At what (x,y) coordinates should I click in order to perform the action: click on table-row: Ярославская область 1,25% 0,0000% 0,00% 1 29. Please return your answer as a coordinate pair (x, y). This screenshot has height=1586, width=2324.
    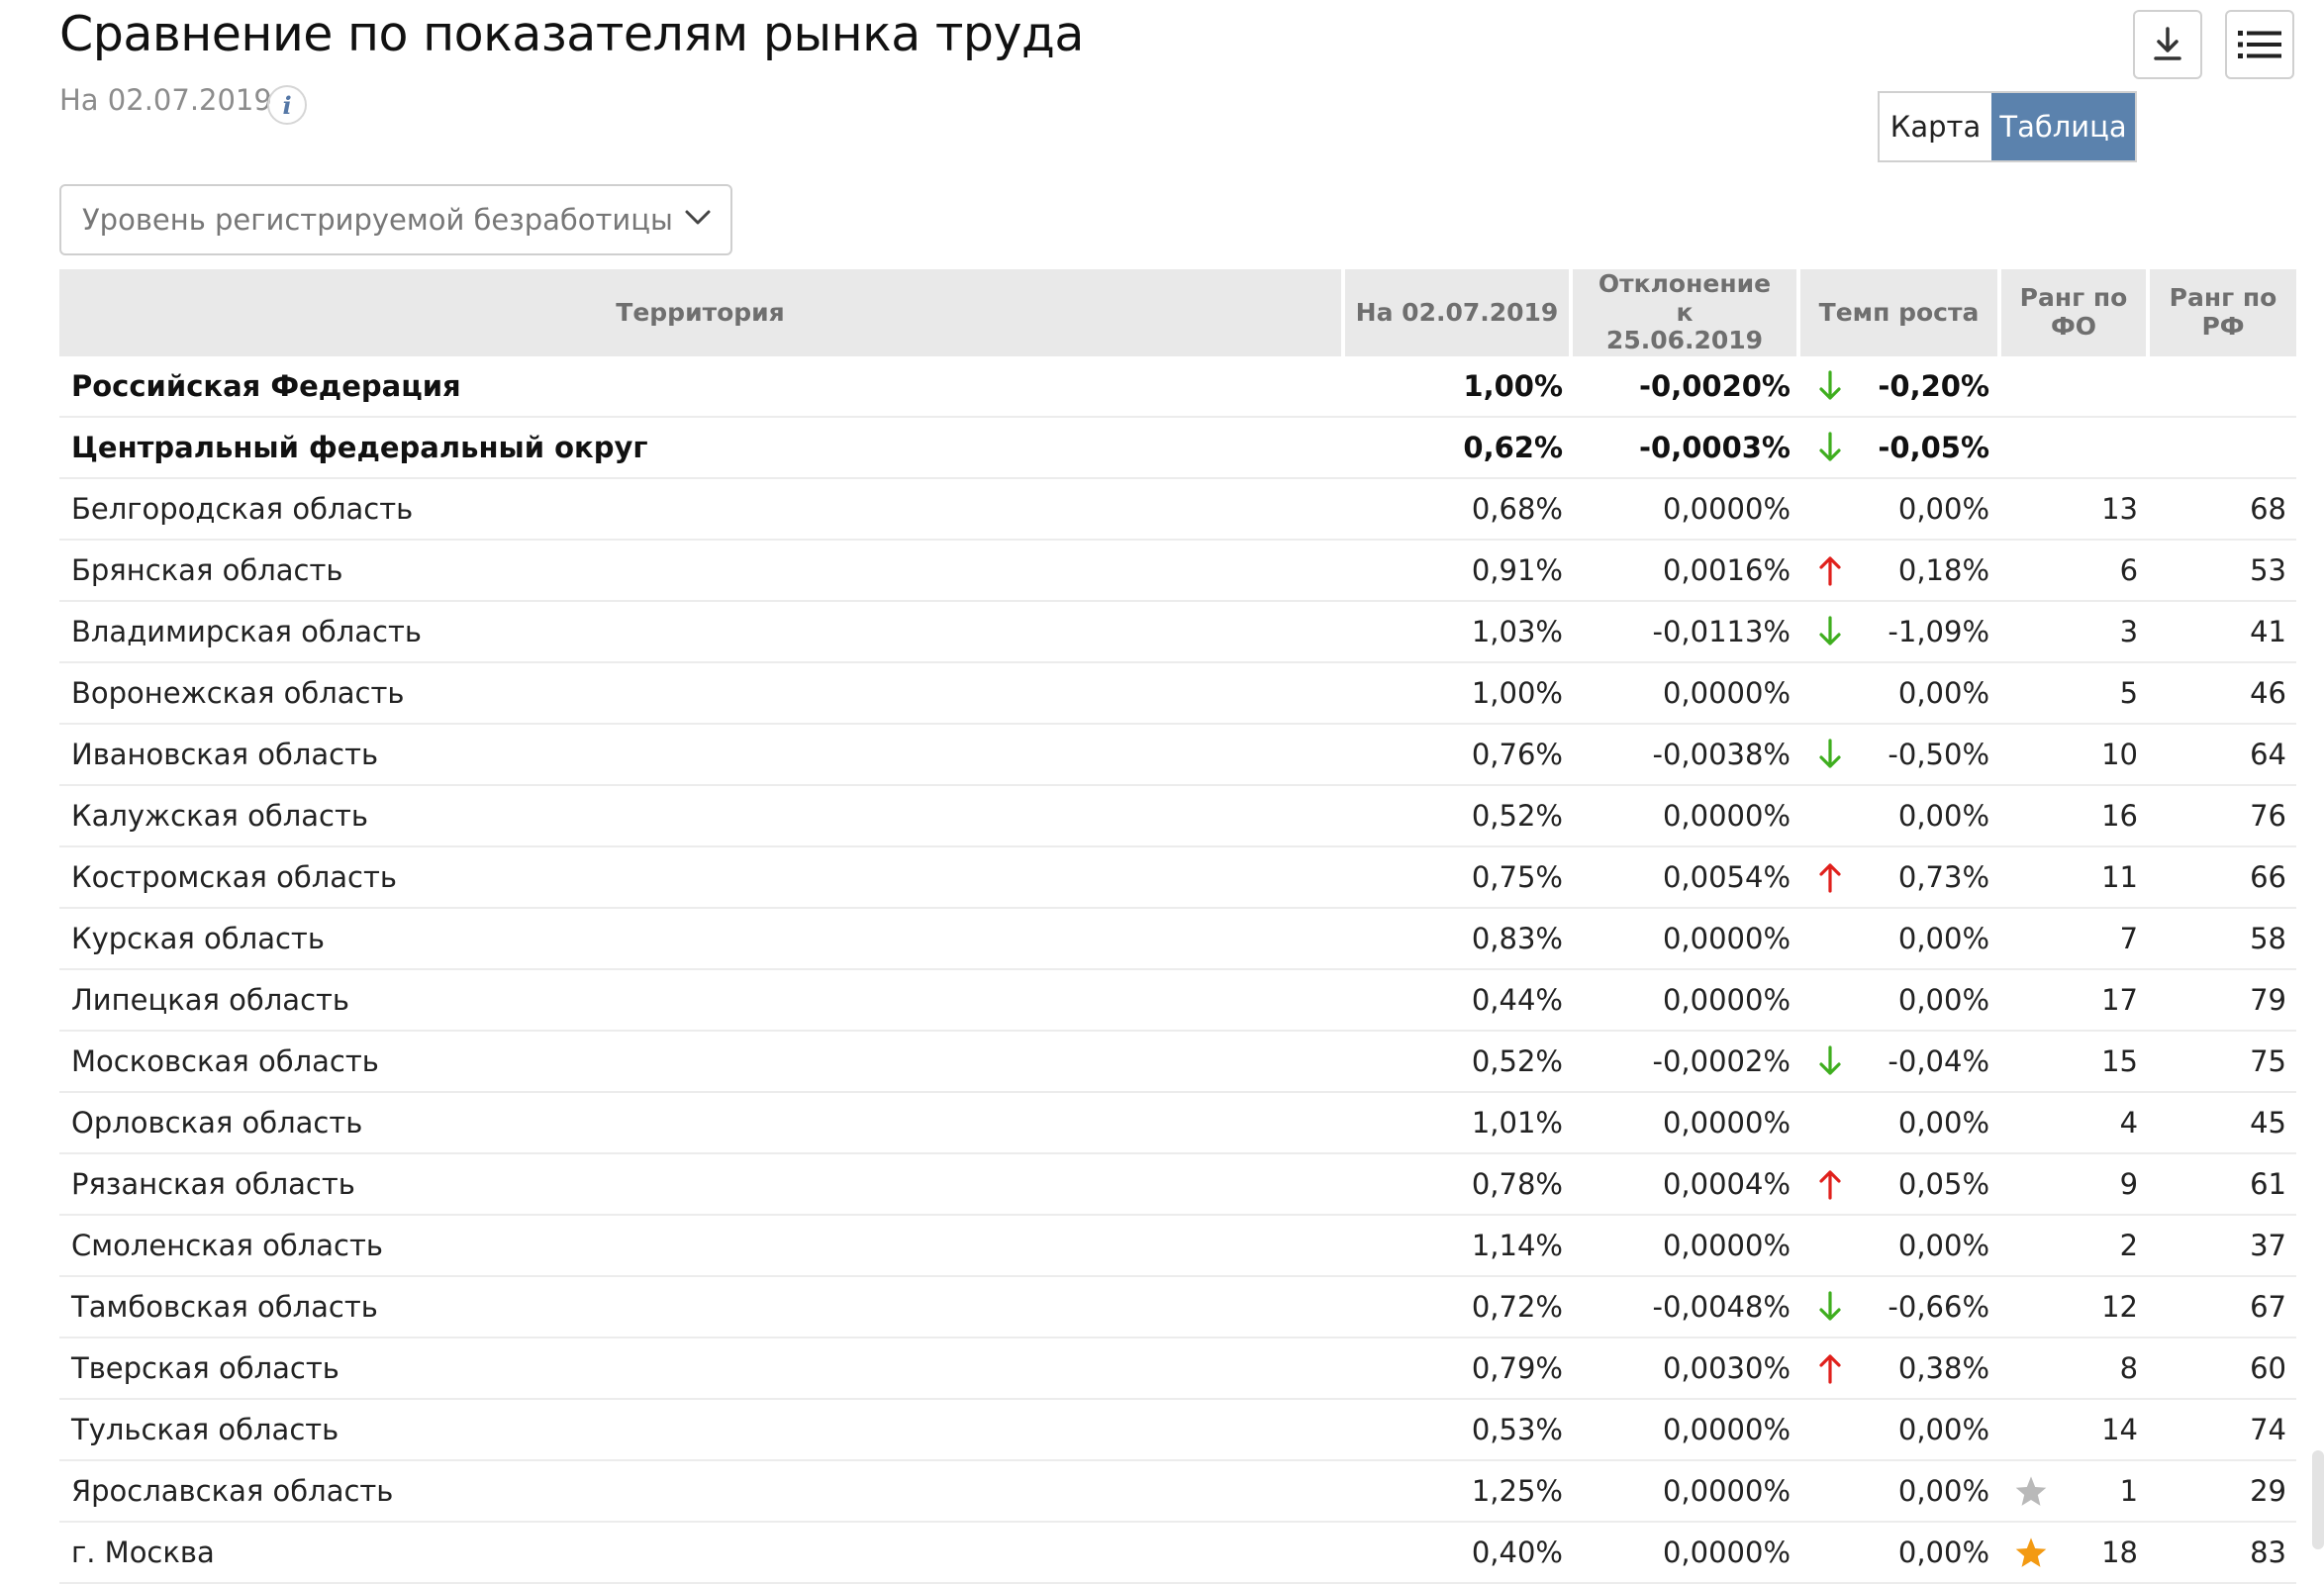
    Looking at the image, I should click on (1178, 1492).